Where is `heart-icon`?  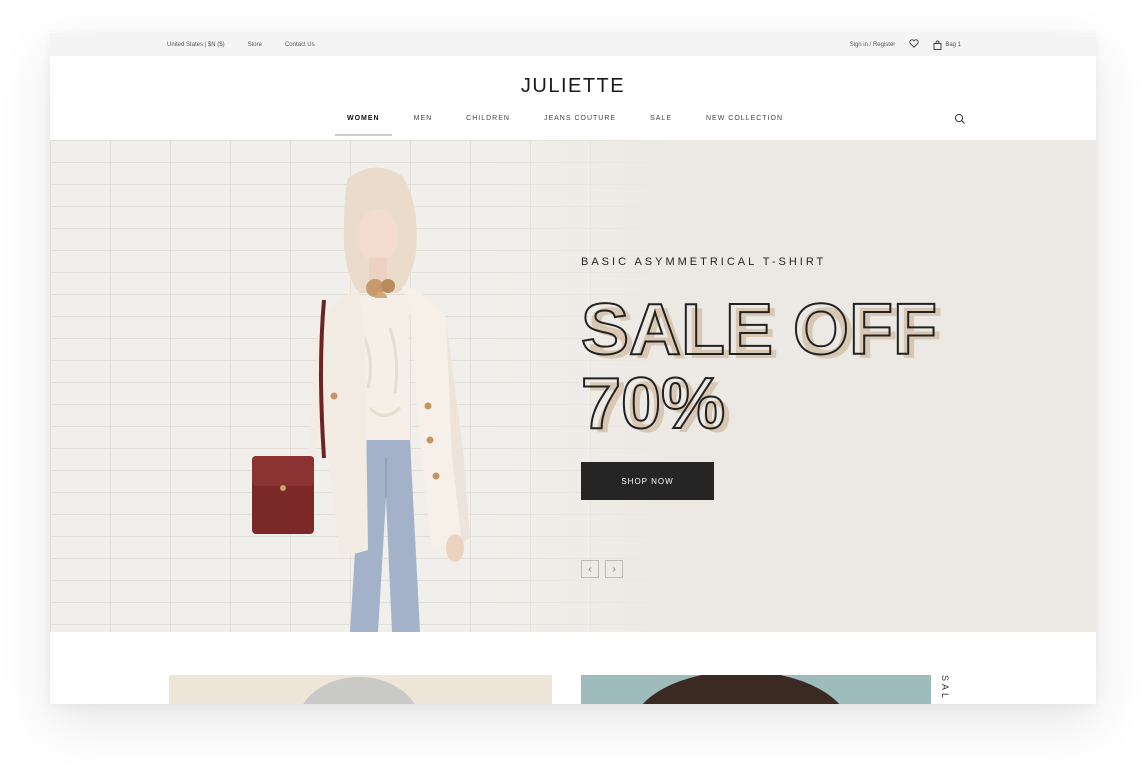 heart-icon is located at coordinates (914, 43).